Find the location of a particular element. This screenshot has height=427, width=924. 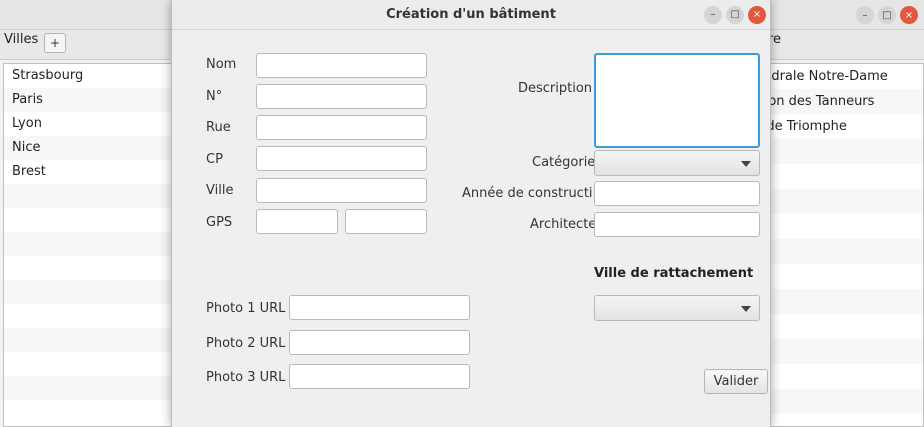

list-item: aison des Tanneurs is located at coordinates (839, 101).